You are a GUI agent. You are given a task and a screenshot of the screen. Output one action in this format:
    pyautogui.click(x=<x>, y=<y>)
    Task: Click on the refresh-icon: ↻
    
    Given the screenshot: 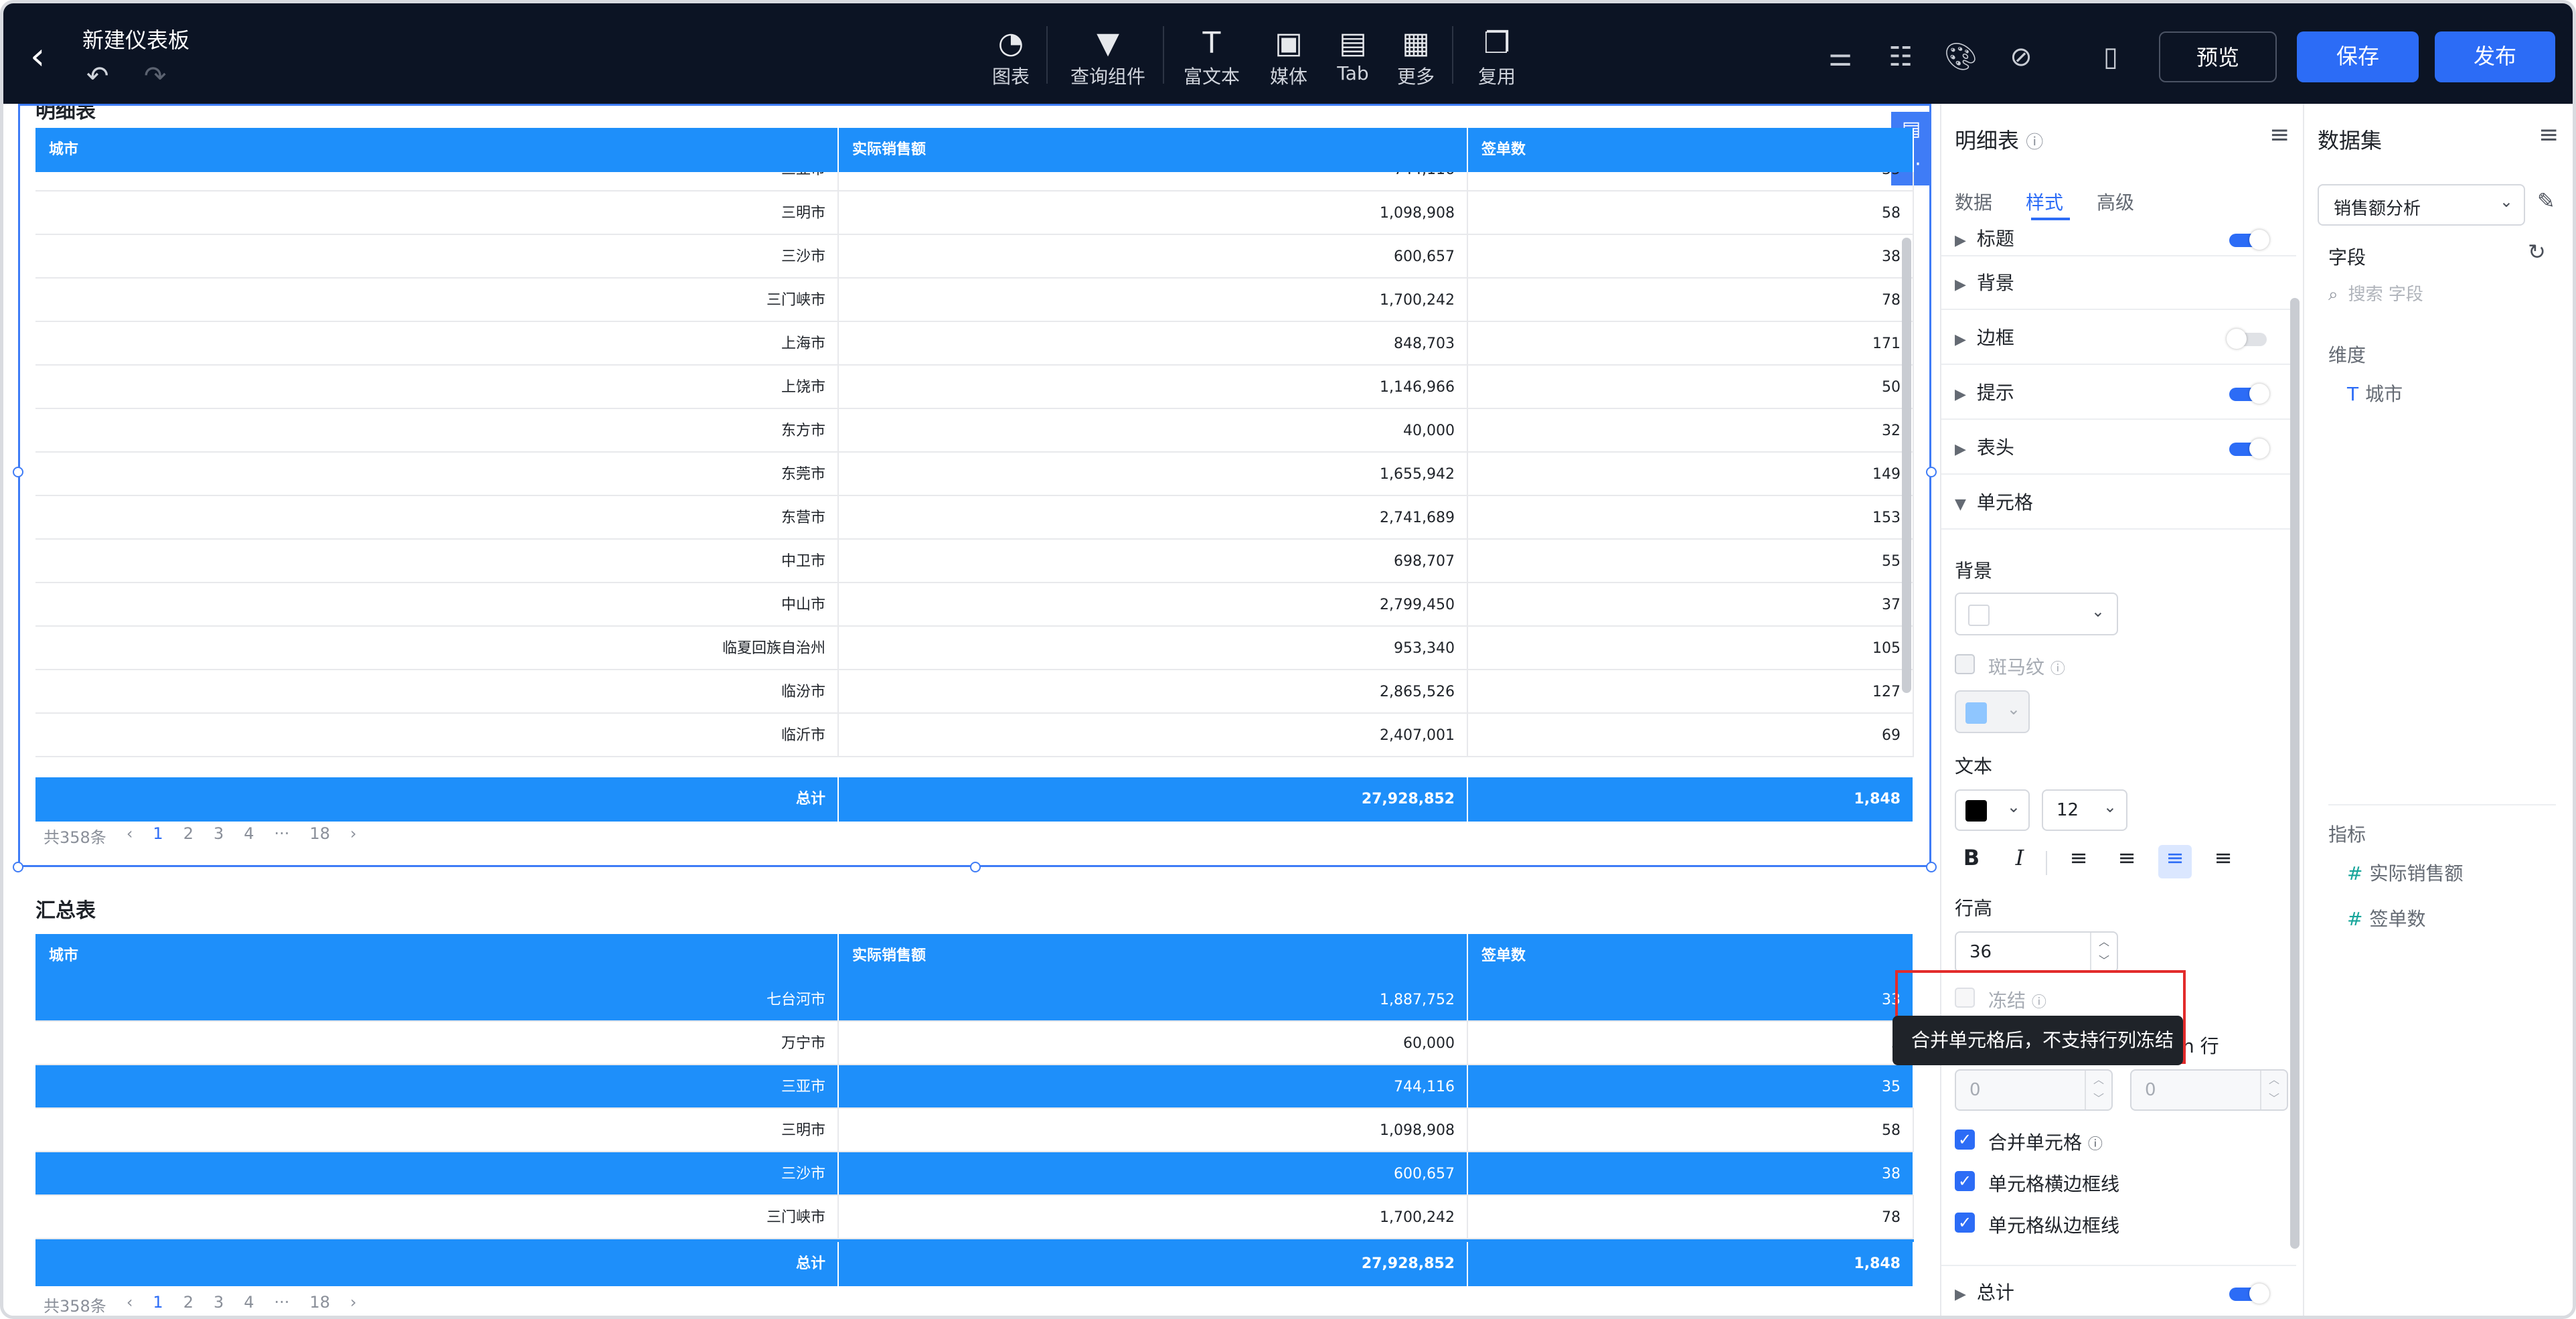 What is the action you would take?
    pyautogui.click(x=2537, y=251)
    